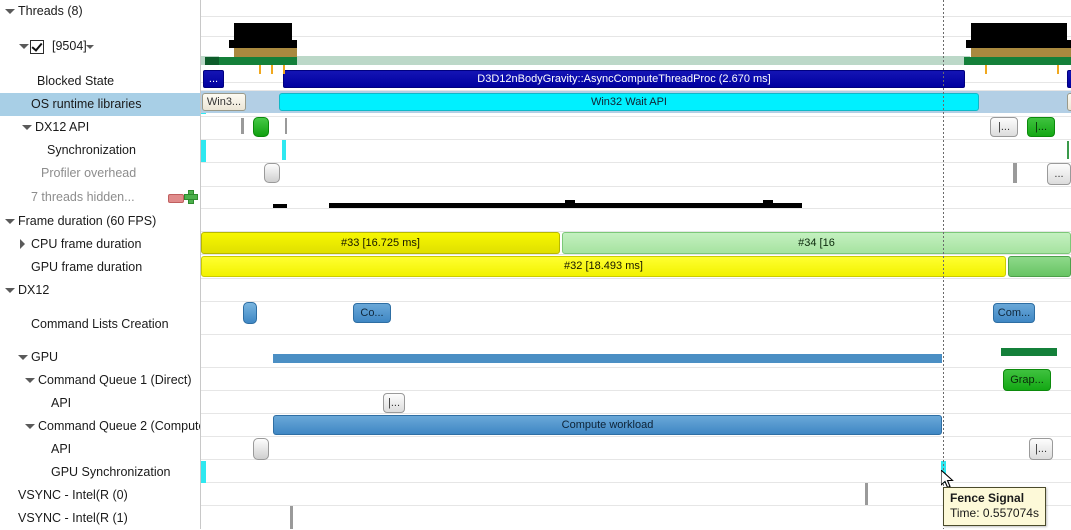  Describe the element at coordinates (261, 449) in the screenshot. I see `cq2-api-pill` at that location.